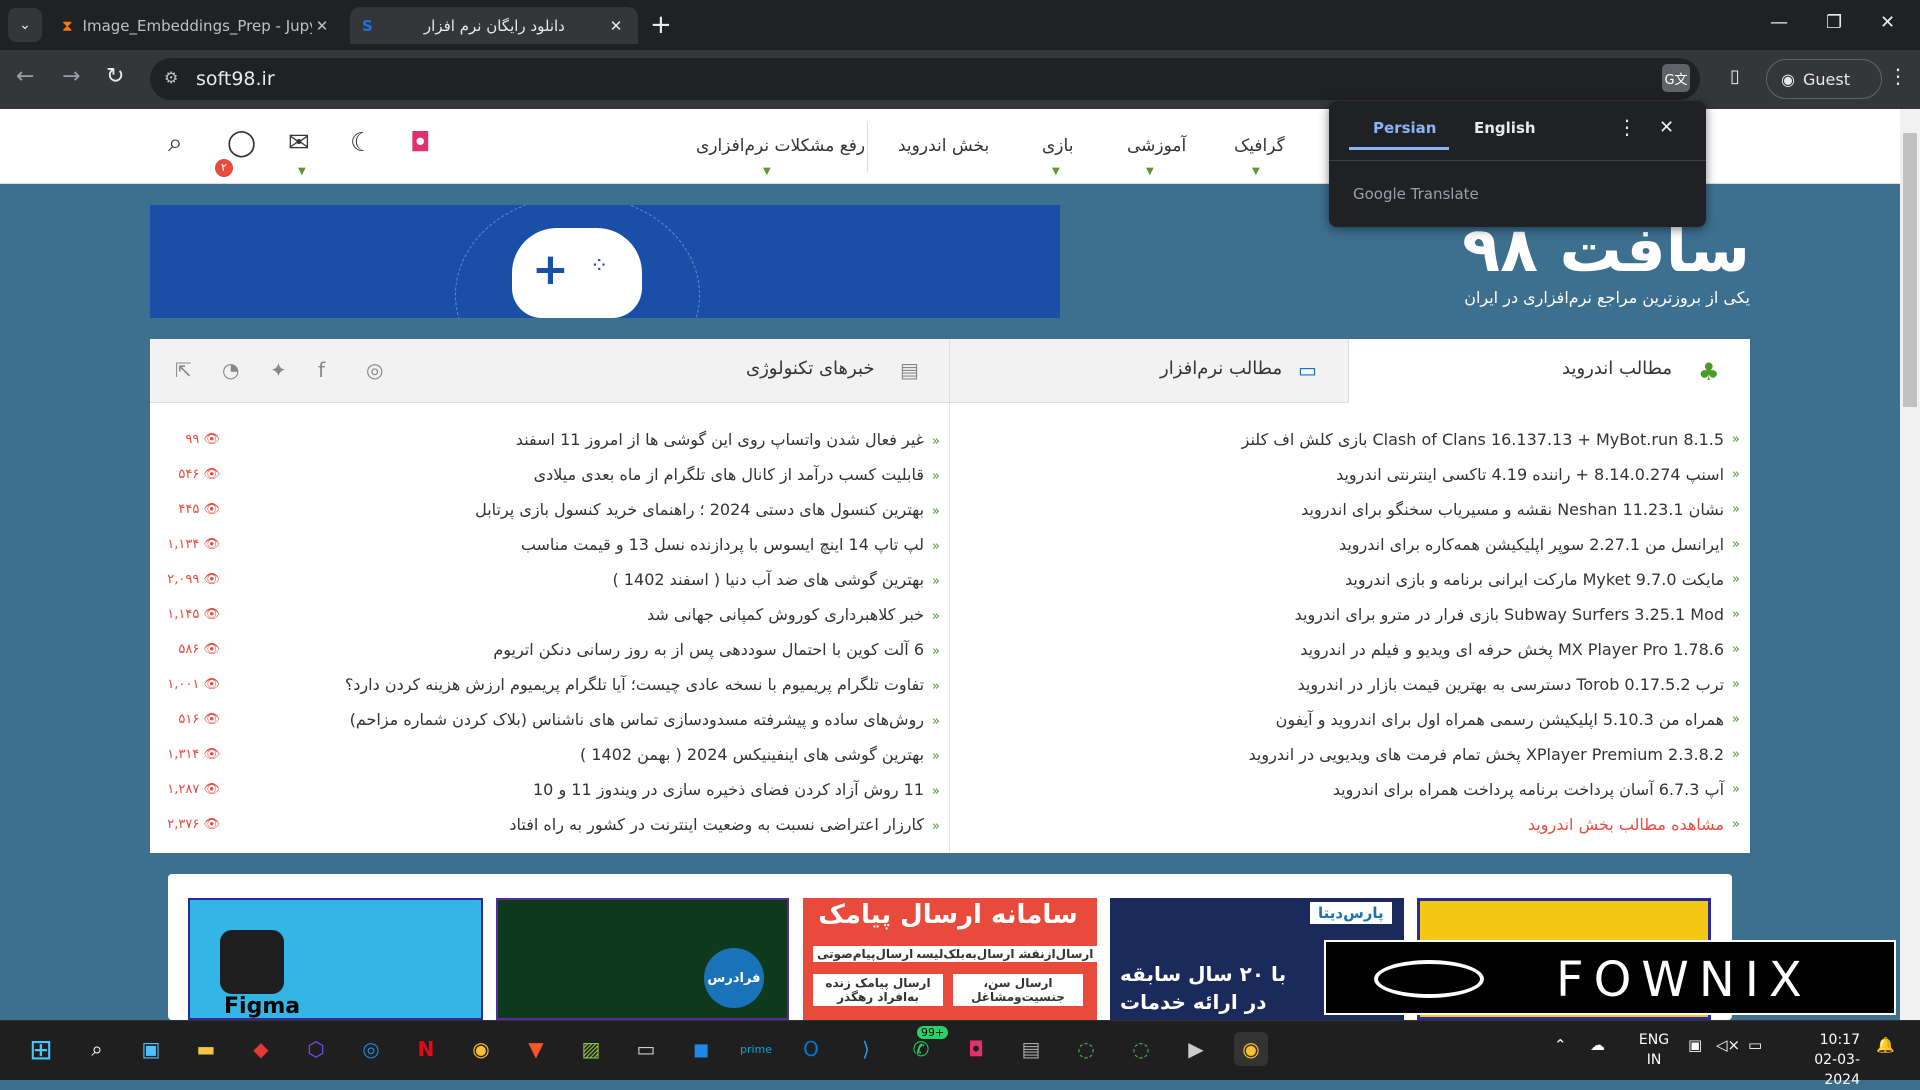 The height and width of the screenshot is (1090, 1920). I want to click on prime-video-icon: prime, so click(756, 1049).